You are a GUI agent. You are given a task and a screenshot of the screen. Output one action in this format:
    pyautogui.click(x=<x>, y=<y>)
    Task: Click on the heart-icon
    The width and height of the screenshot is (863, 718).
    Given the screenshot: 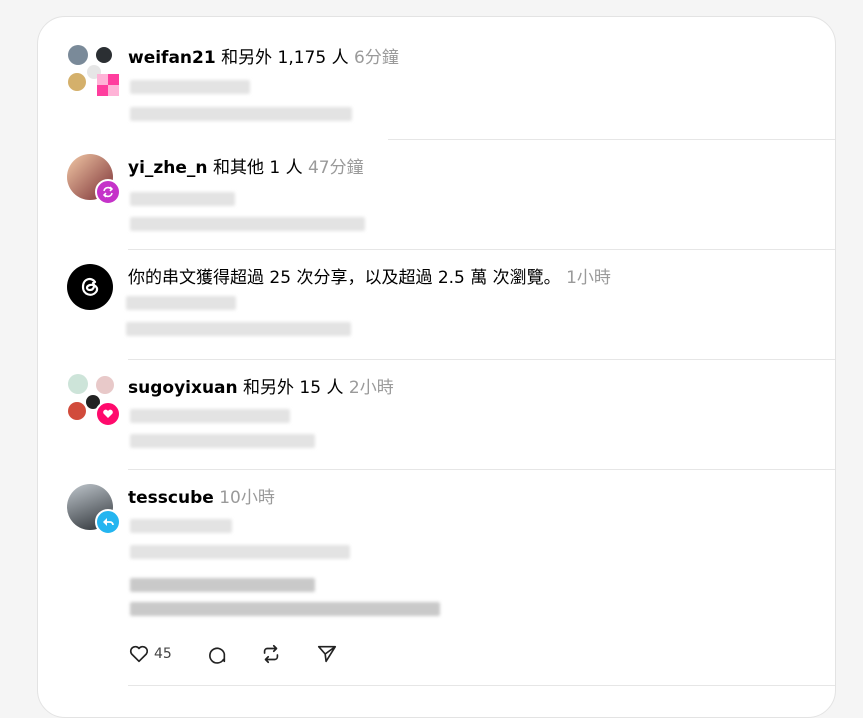 What is the action you would take?
    pyautogui.click(x=139, y=654)
    